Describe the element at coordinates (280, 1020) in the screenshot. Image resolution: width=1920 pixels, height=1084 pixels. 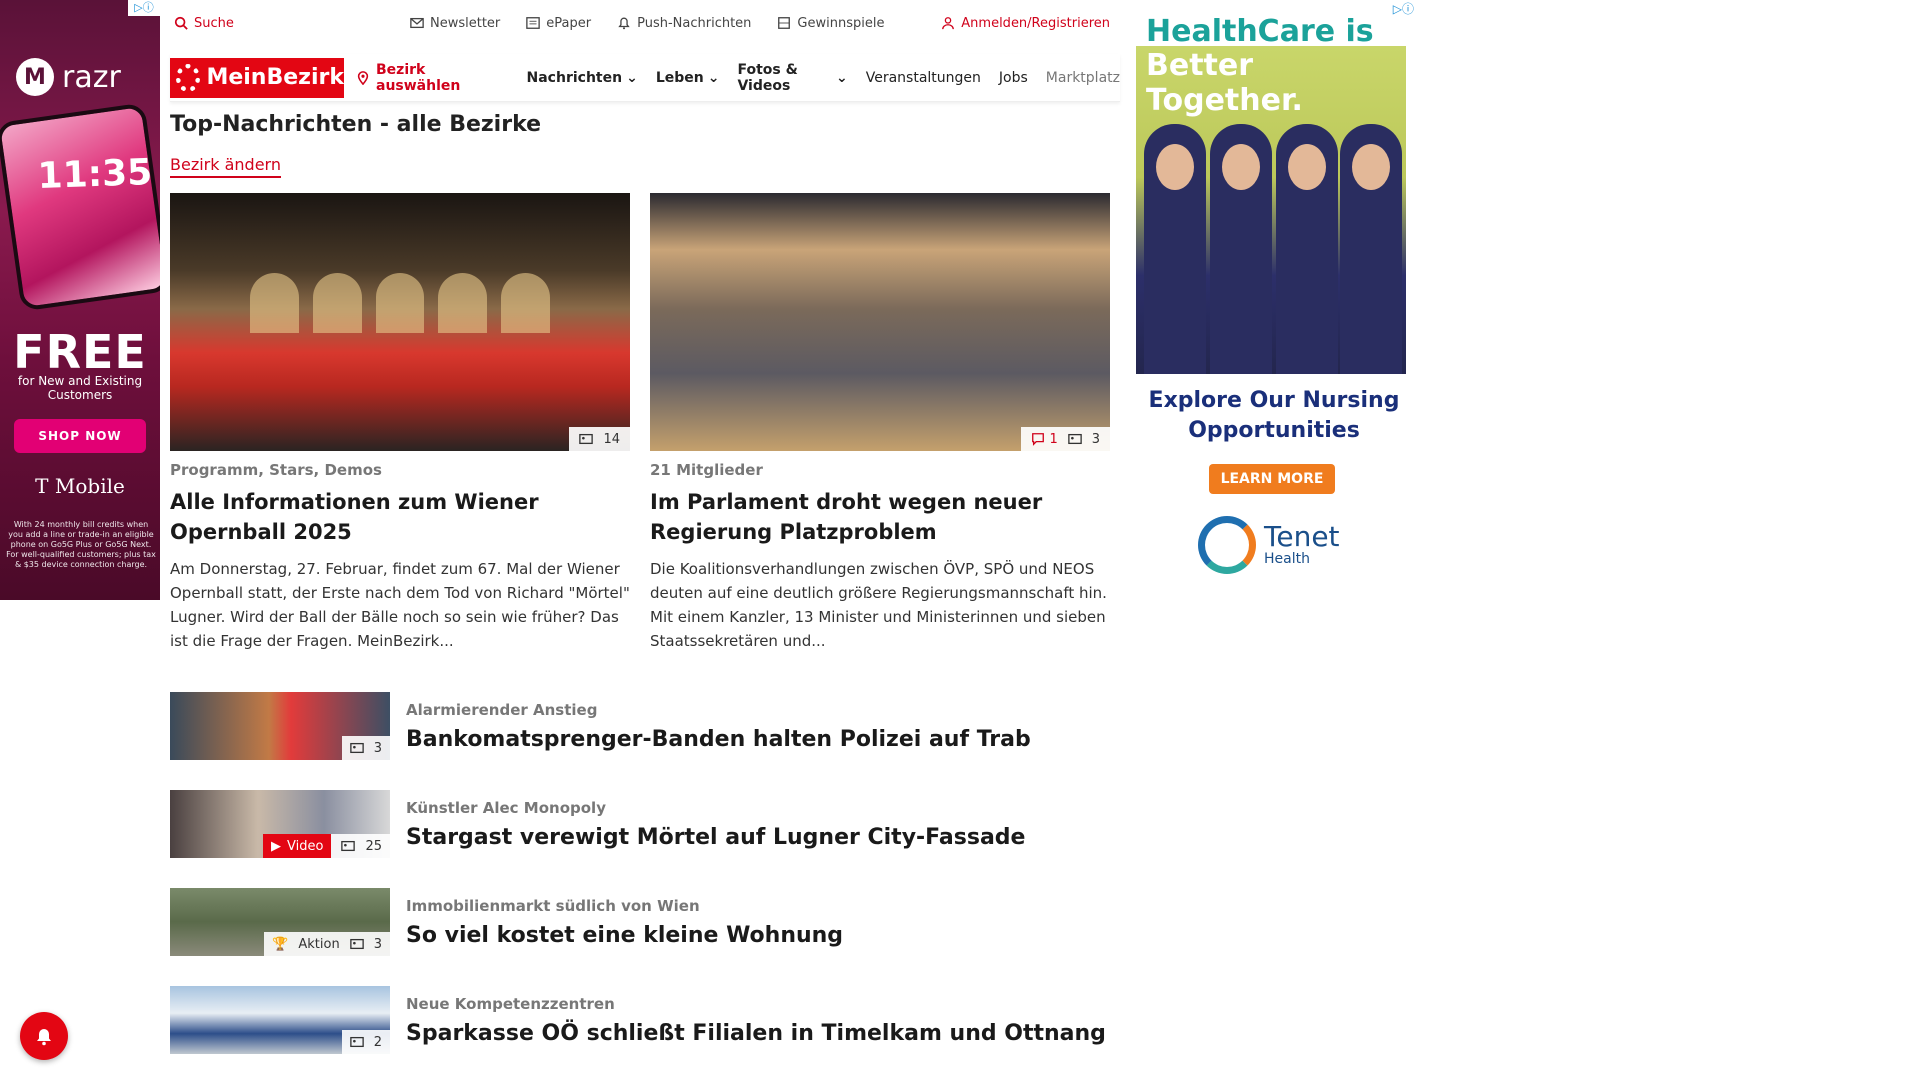
I see `list-thumb: 2` at that location.